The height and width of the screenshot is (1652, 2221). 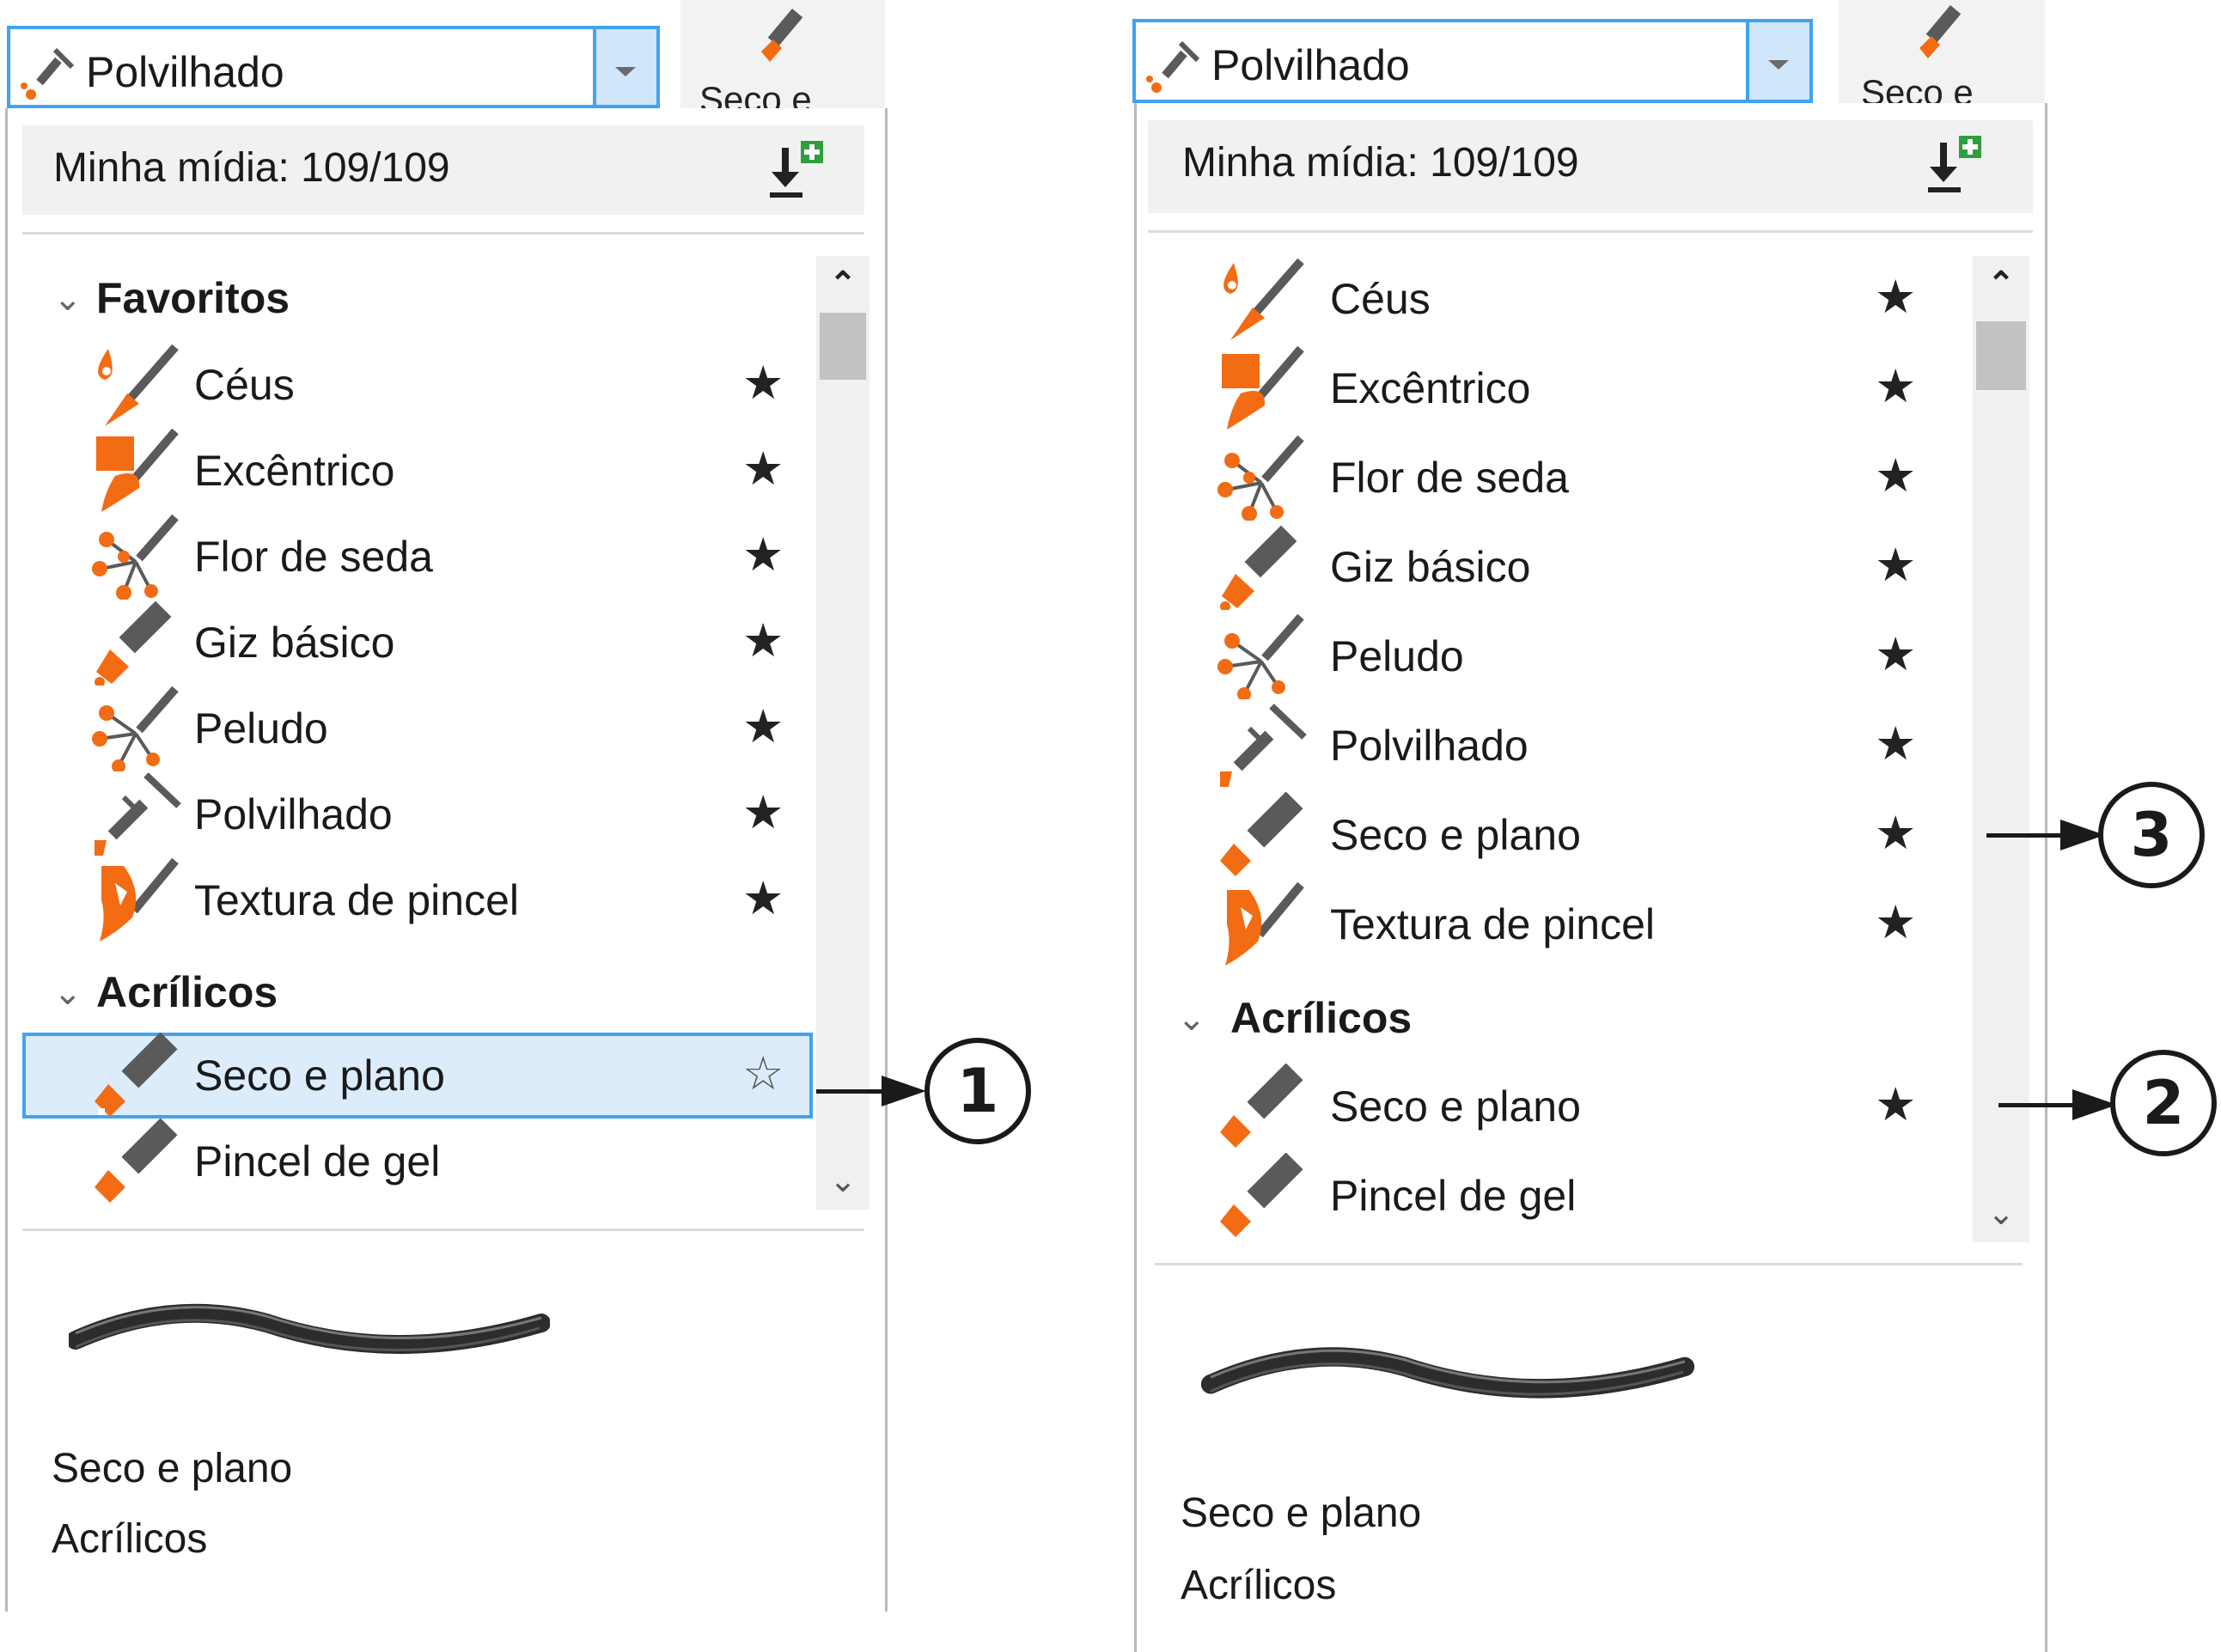 What do you see at coordinates (251, 168) in the screenshot?
I see `my-media-count: Minha mídia: 109/109` at bounding box center [251, 168].